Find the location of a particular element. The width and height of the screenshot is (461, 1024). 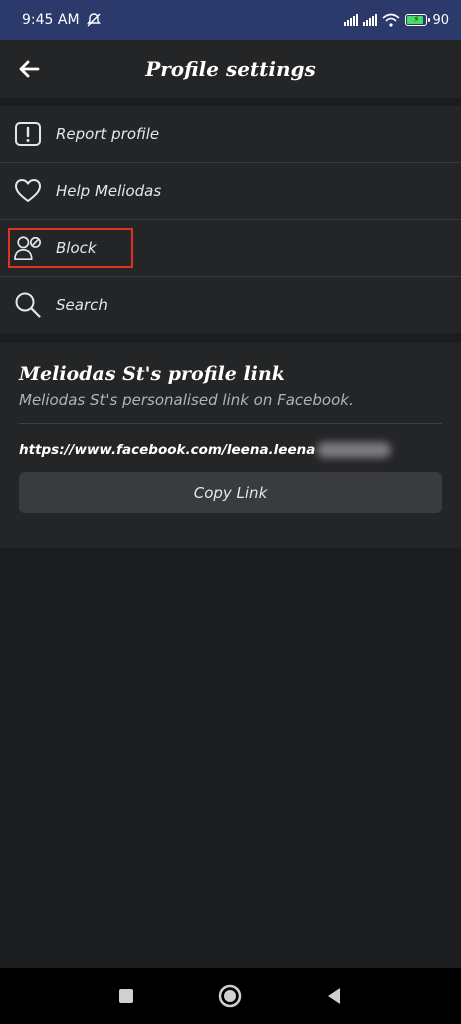

page-title: Profile settings is located at coordinates (230, 69).